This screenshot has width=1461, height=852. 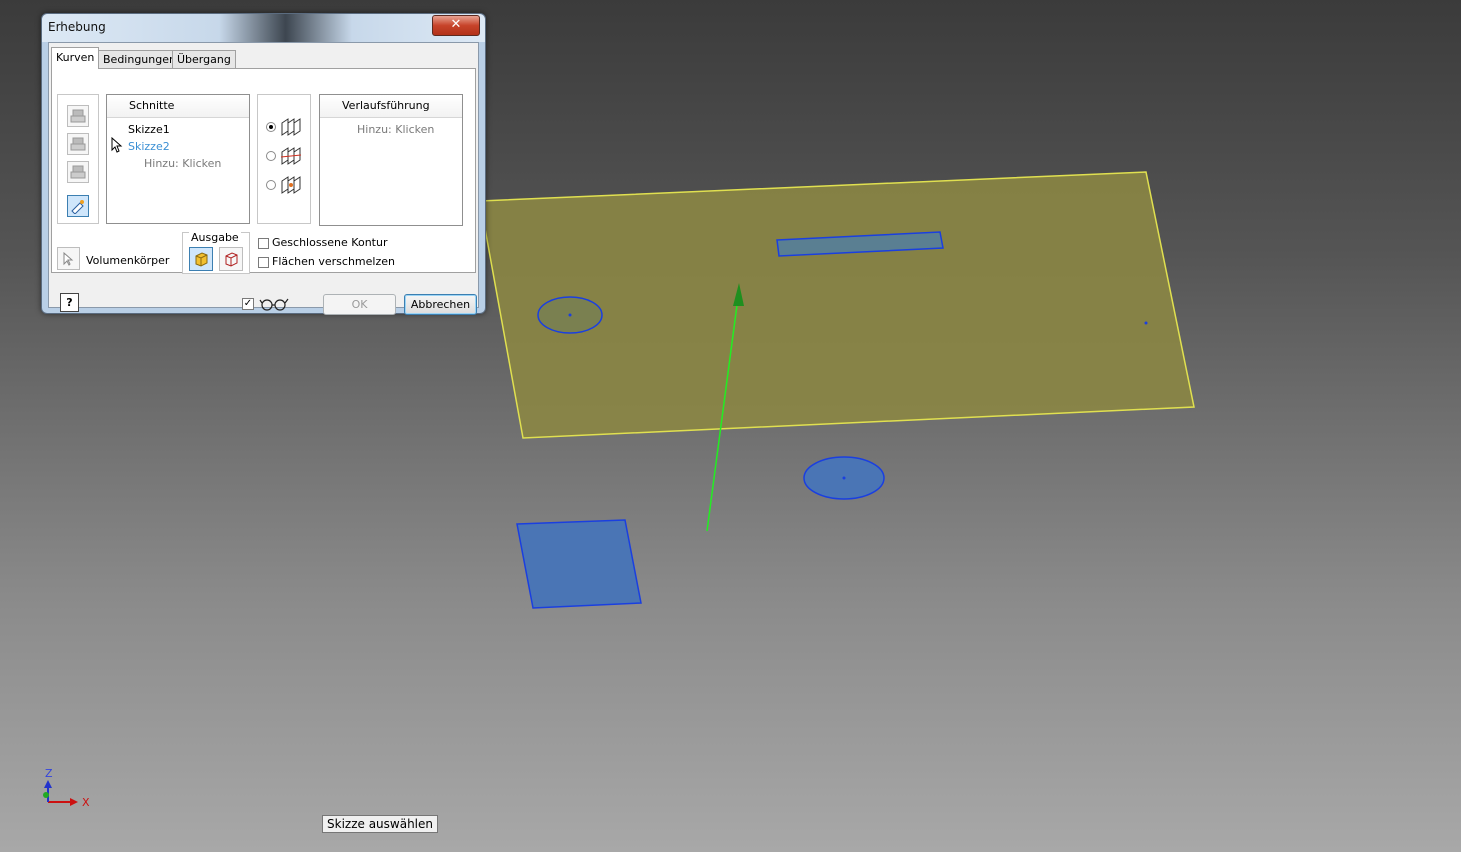 What do you see at coordinates (271, 127) in the screenshot?
I see `mode-rails-radio` at bounding box center [271, 127].